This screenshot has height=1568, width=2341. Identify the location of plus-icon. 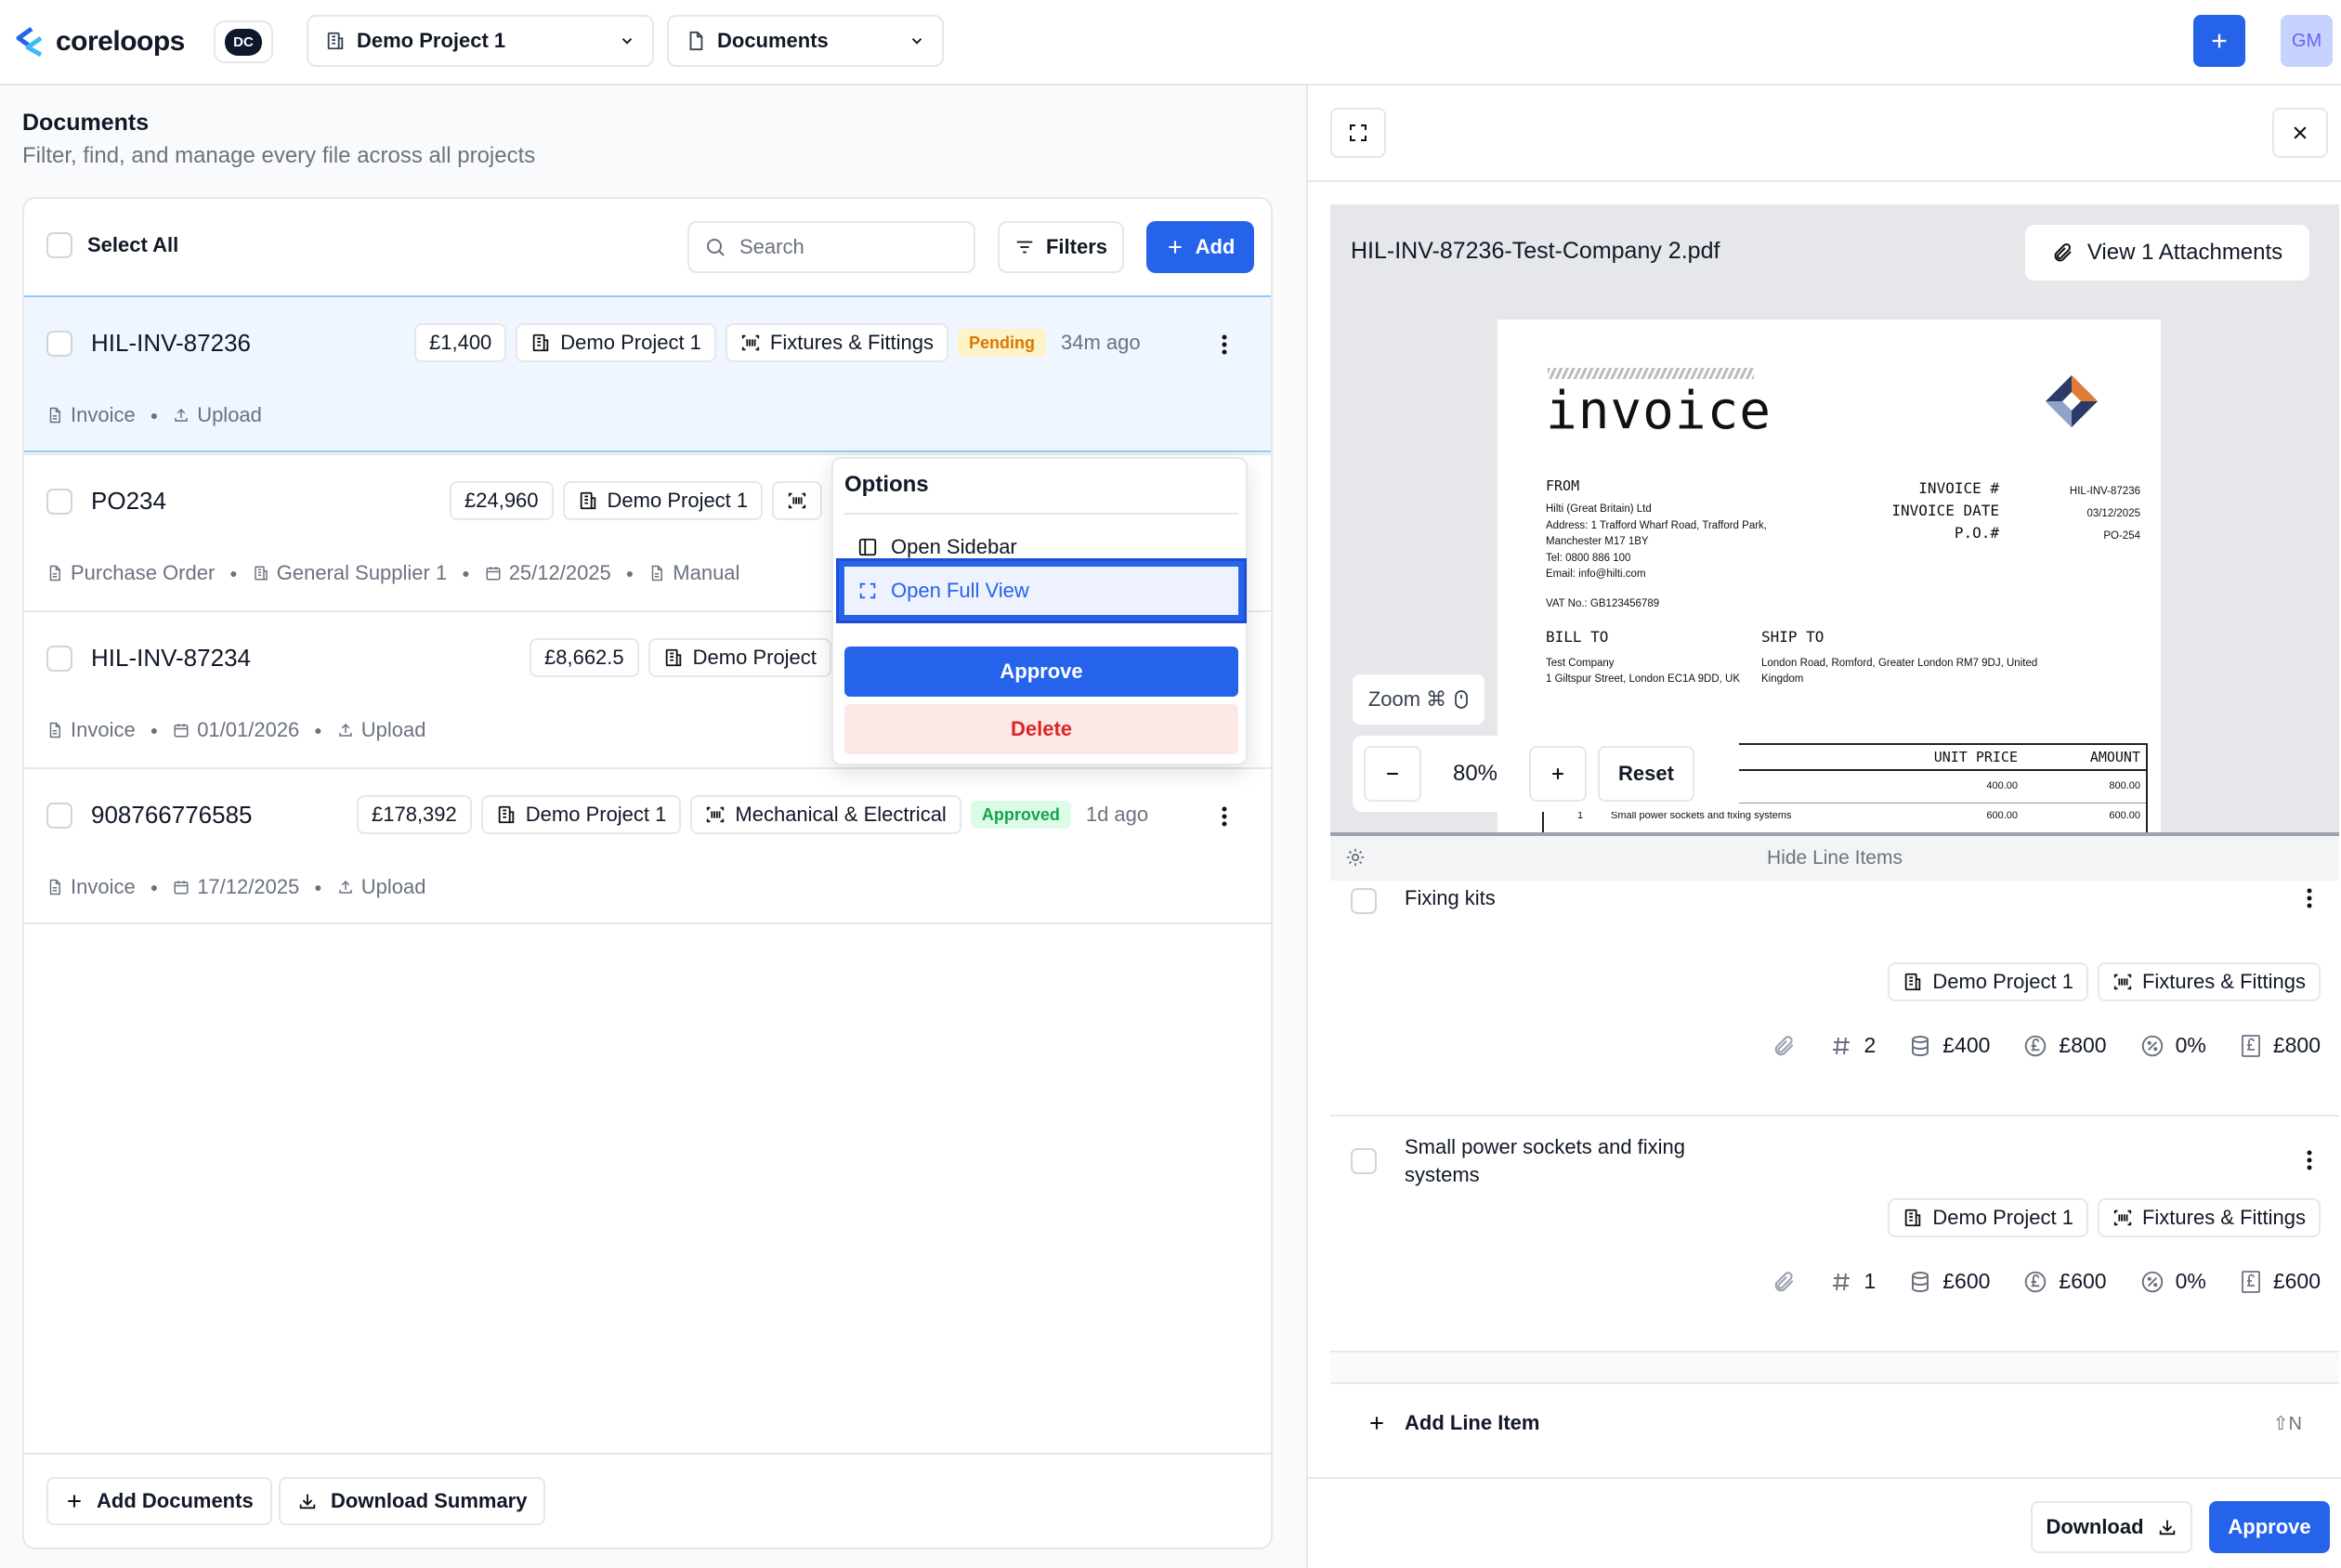
(1175, 247).